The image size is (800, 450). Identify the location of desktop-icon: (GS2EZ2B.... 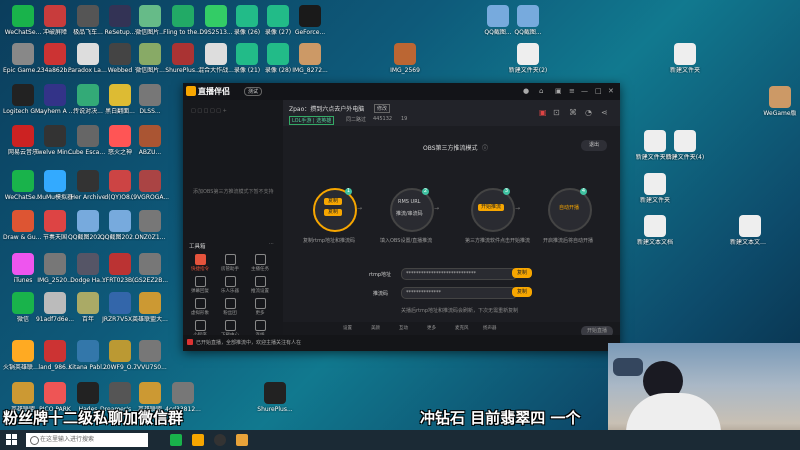
(150, 268).